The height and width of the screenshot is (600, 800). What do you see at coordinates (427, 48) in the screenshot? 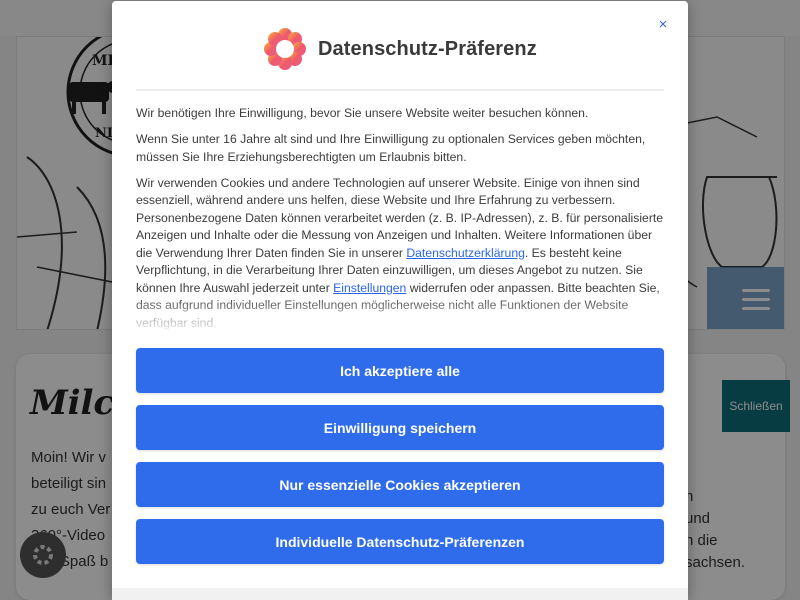
I see `modal-title: Datenschutz-Präferenz` at bounding box center [427, 48].